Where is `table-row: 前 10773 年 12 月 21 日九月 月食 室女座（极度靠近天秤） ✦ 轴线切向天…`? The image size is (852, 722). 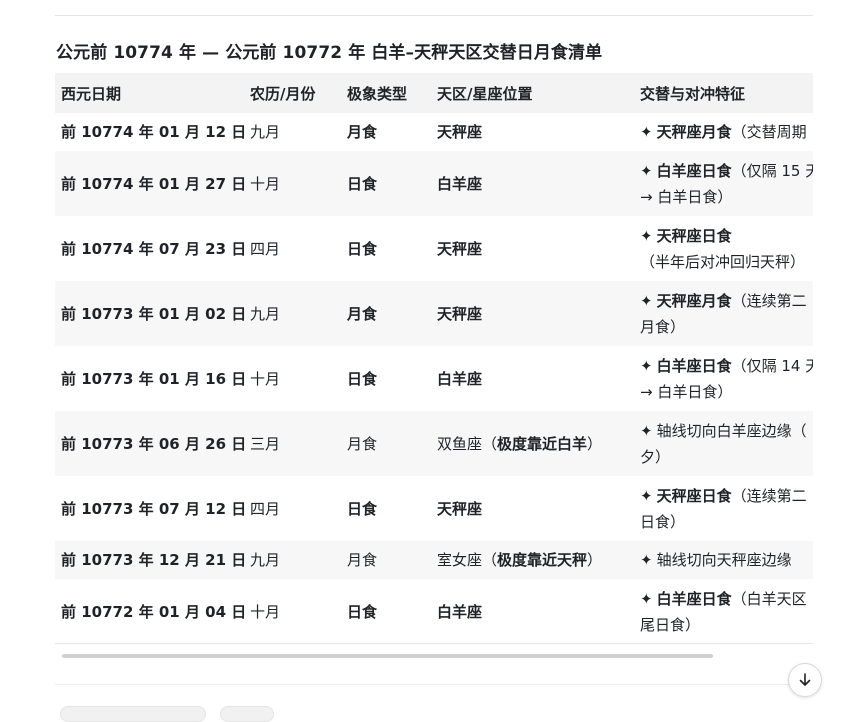
table-row: 前 10773 年 12 月 21 日九月 月食 室女座（极度靠近天秤） ✦ 轴线切向天… is located at coordinates (434, 560).